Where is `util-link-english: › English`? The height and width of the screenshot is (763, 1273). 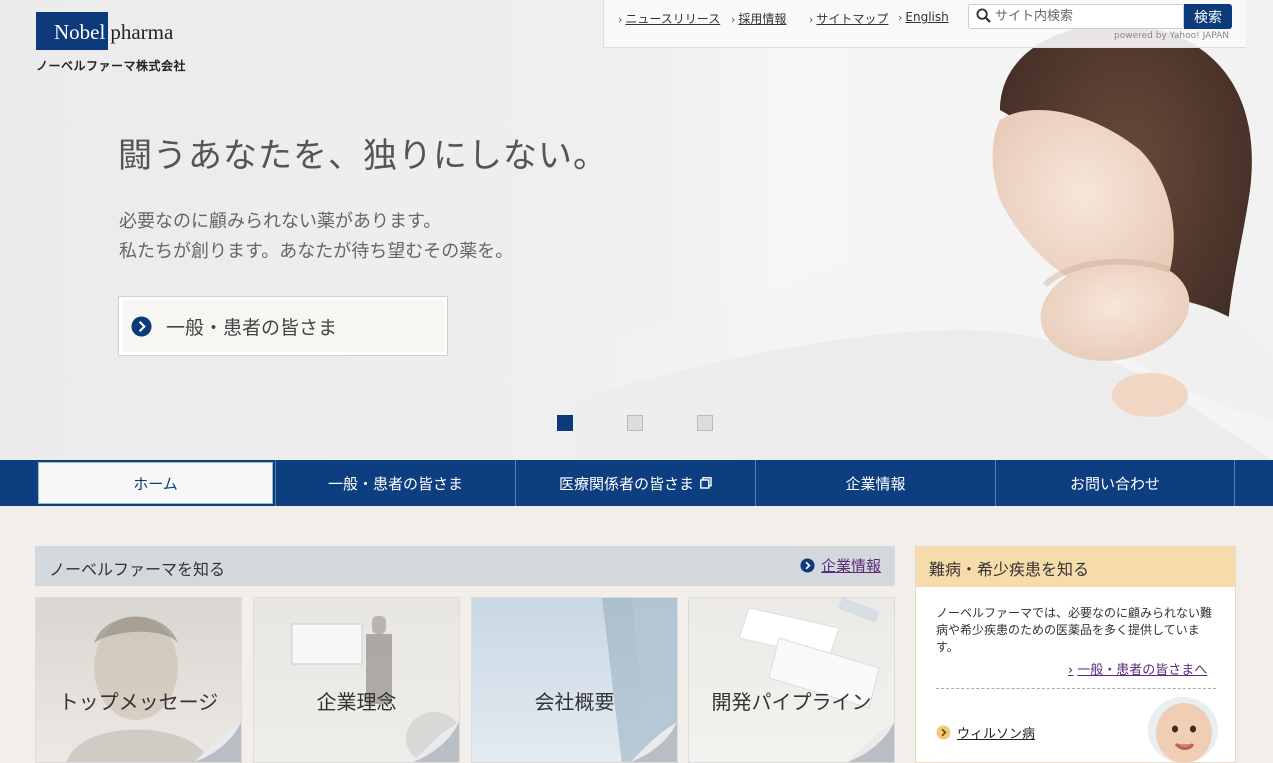 util-link-english: › English is located at coordinates (923, 17).